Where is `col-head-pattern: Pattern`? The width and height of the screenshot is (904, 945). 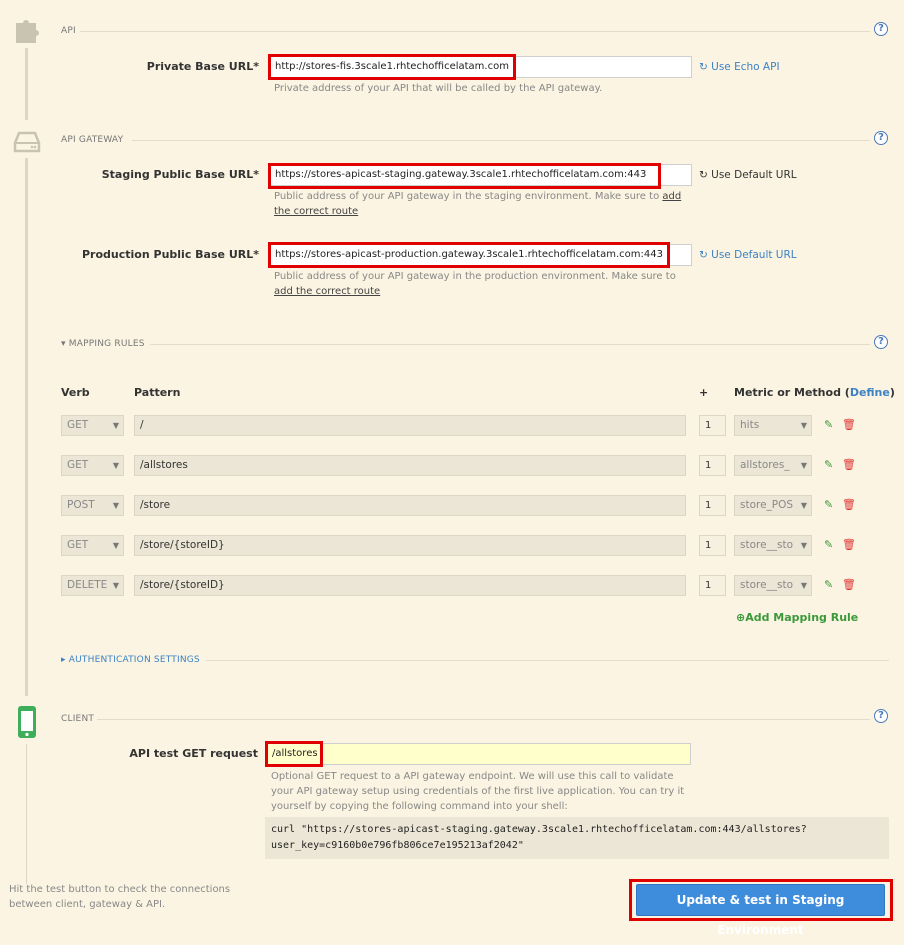
col-head-pattern: Pattern is located at coordinates (157, 392).